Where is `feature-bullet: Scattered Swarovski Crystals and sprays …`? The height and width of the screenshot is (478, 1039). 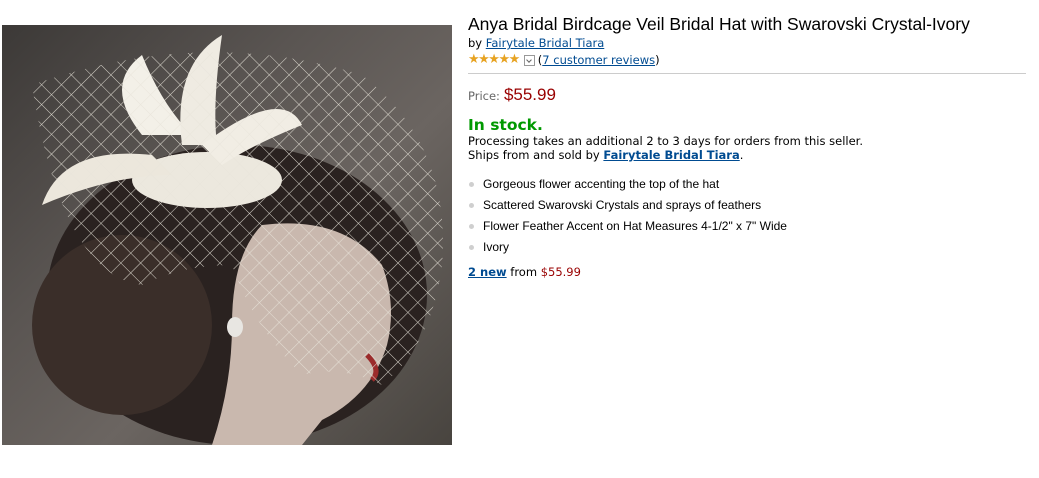 feature-bullet: Scattered Swarovski Crystals and sprays … is located at coordinates (748, 205).